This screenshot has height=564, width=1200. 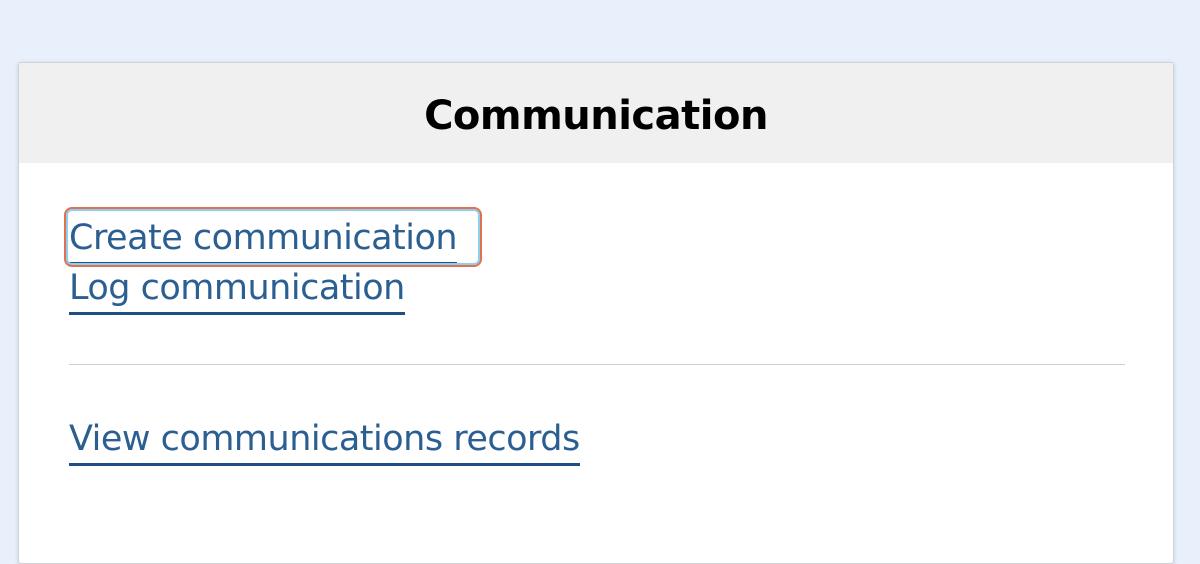 I want to click on divider, so click(x=597, y=364).